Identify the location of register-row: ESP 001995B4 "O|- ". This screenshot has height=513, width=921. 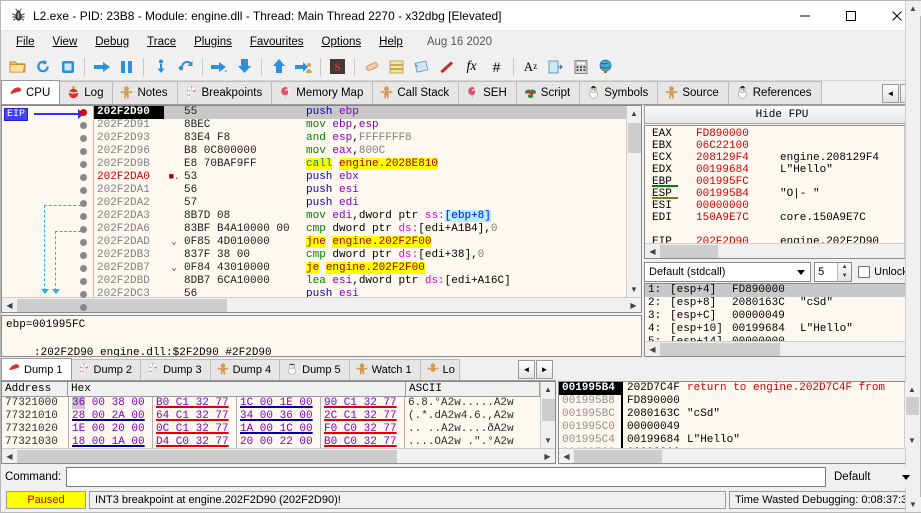
(782, 194).